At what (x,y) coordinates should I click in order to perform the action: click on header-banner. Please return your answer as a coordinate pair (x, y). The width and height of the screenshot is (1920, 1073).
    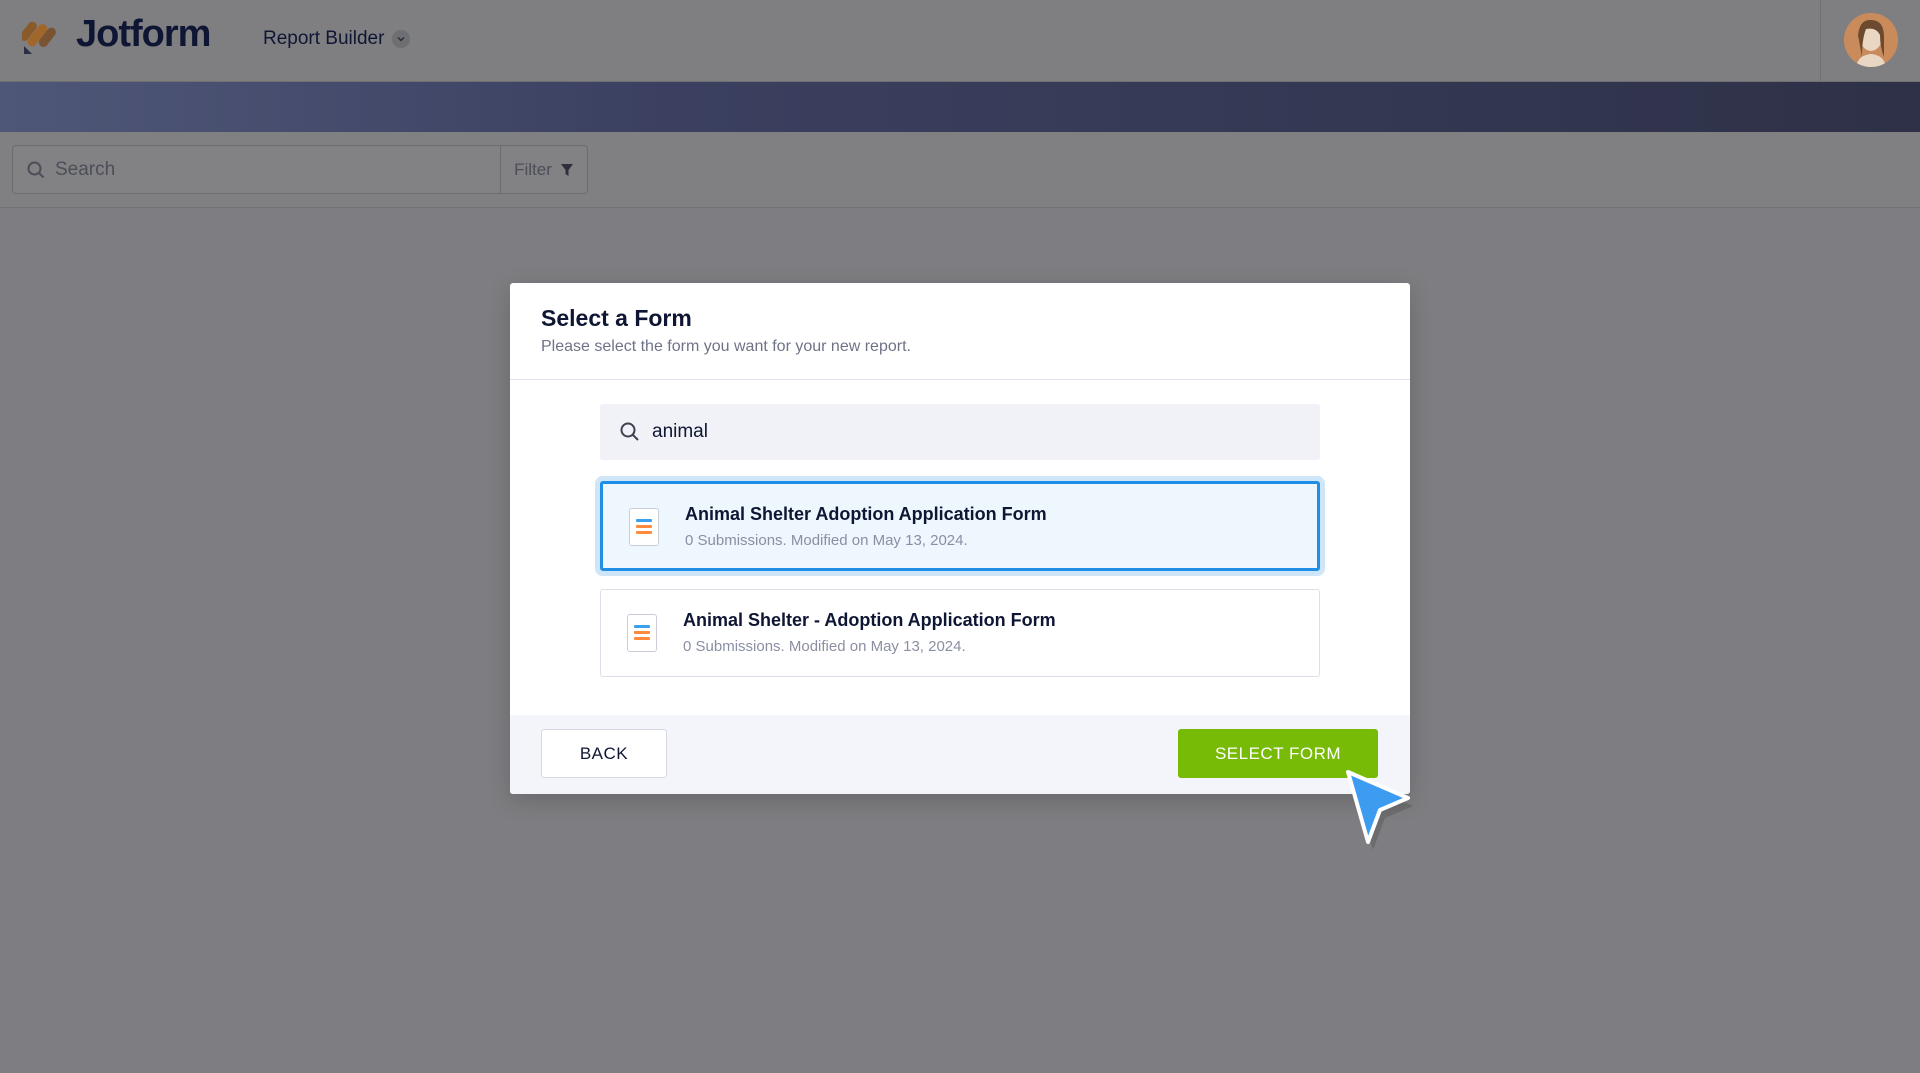
    Looking at the image, I should click on (960, 107).